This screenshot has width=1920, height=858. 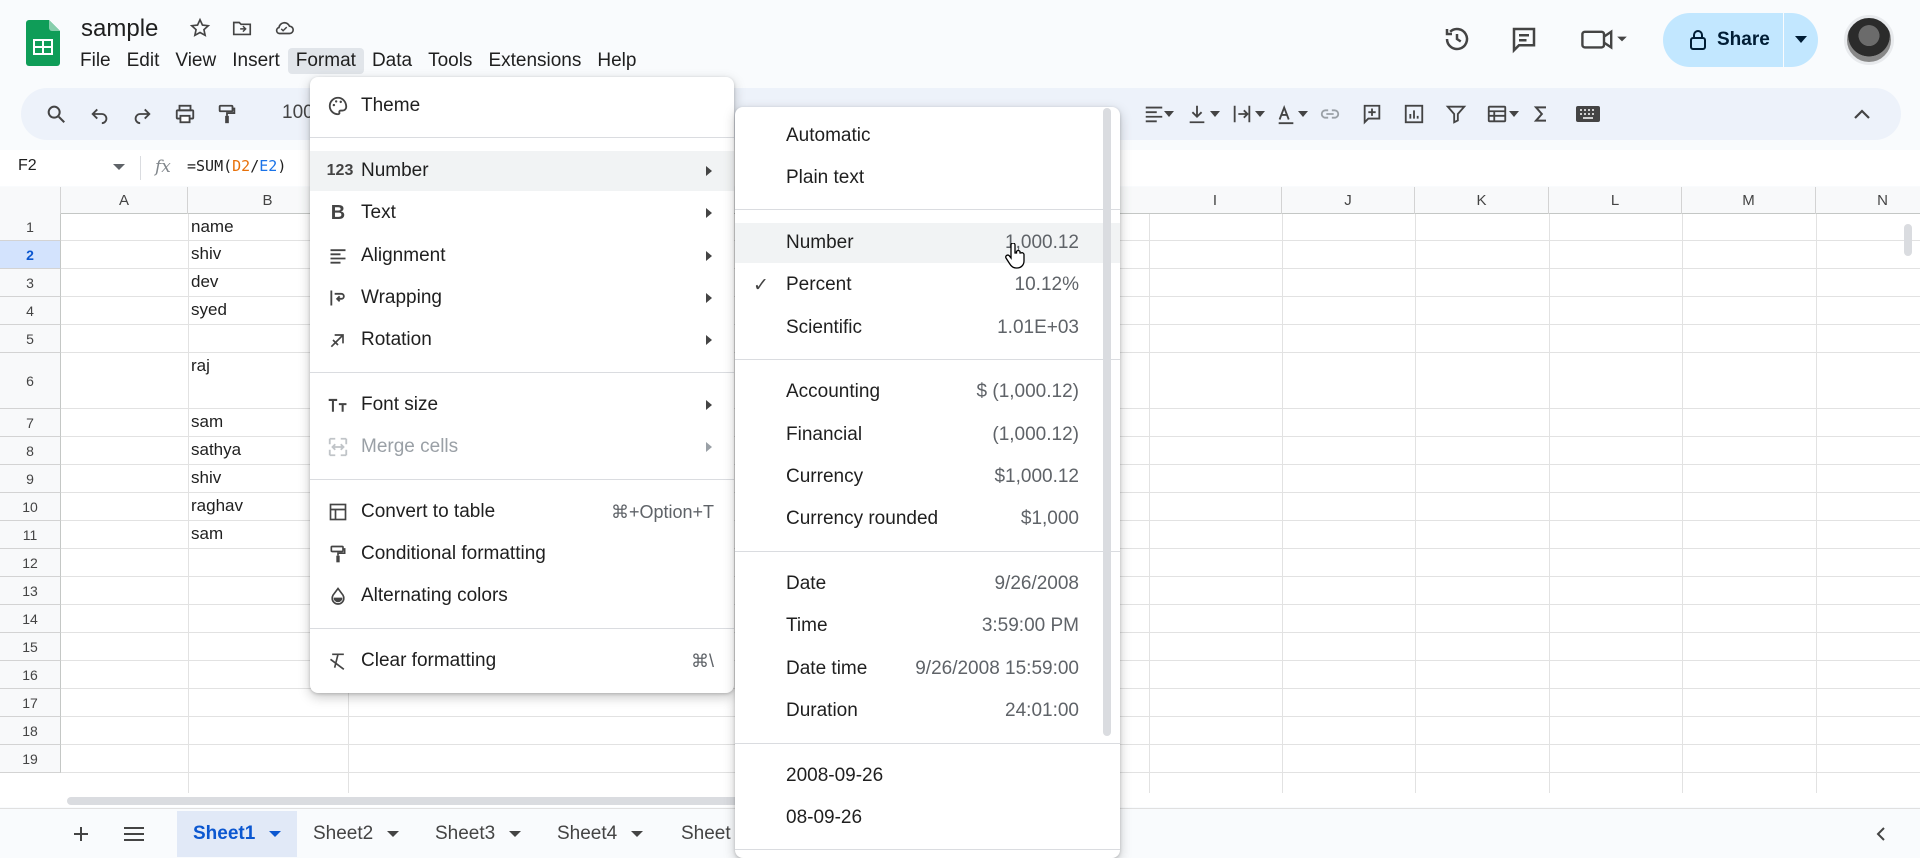 What do you see at coordinates (30, 759) in the screenshot?
I see `row-header-19: 19` at bounding box center [30, 759].